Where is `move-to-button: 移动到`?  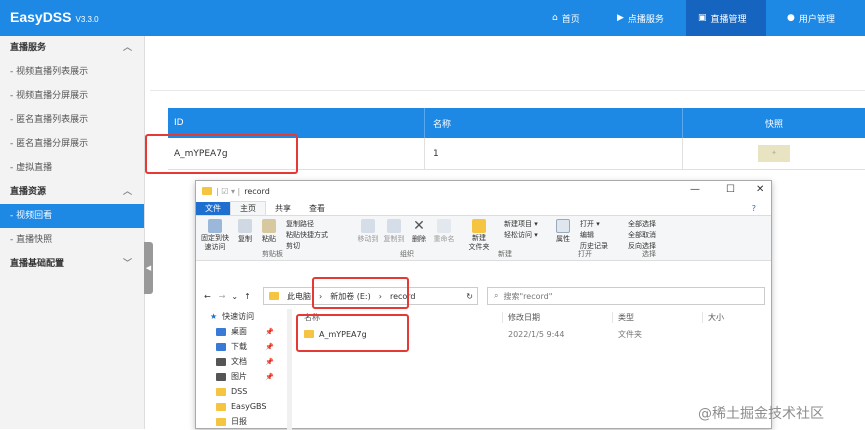
move-to-button: 移动到 is located at coordinates (368, 231).